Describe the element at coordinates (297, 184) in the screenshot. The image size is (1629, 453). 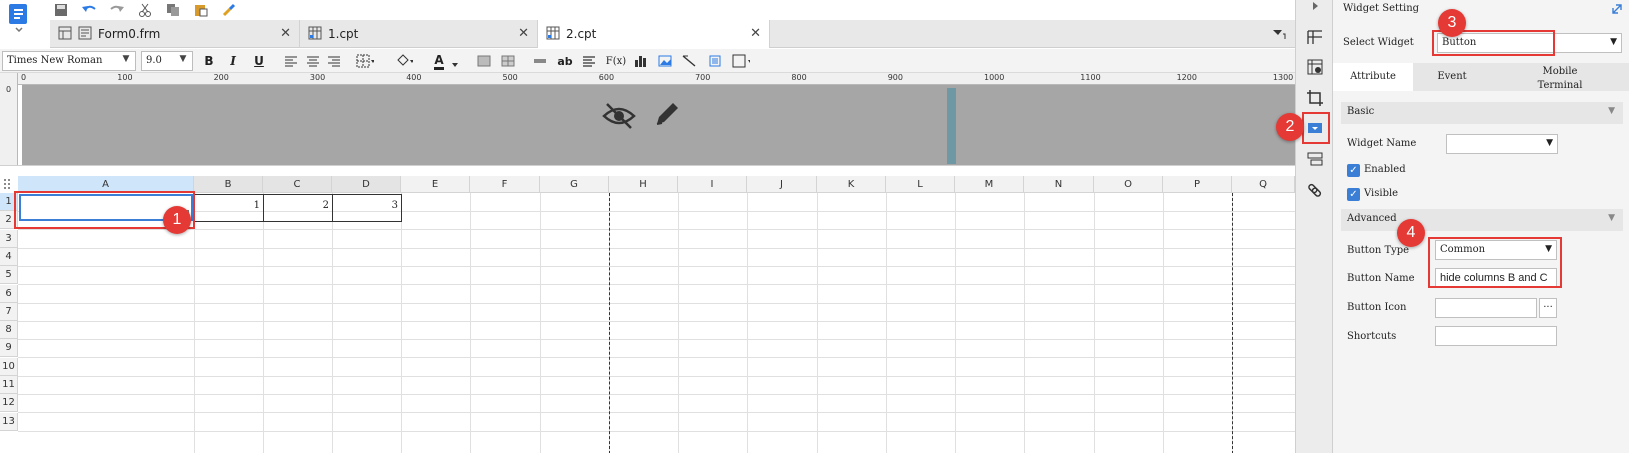
I see `column-header-c: C` at that location.